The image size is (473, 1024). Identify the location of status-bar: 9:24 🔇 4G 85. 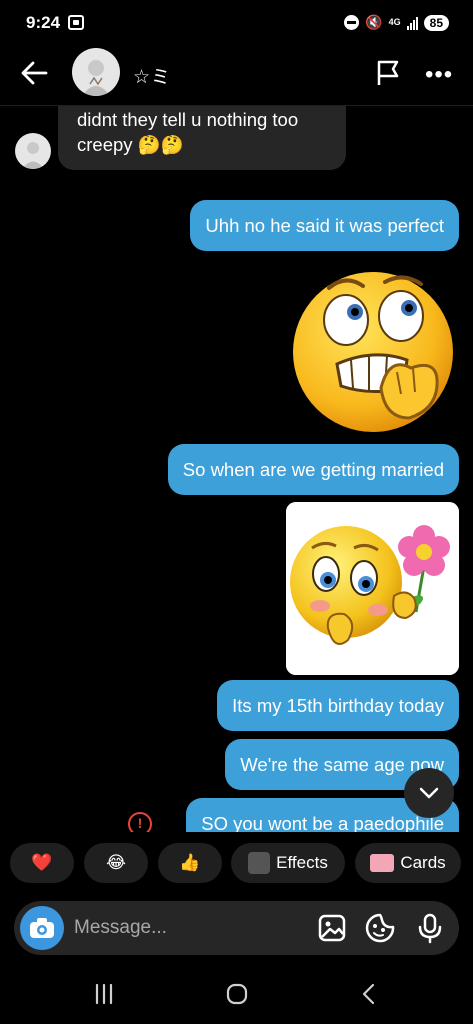
(236, 24).